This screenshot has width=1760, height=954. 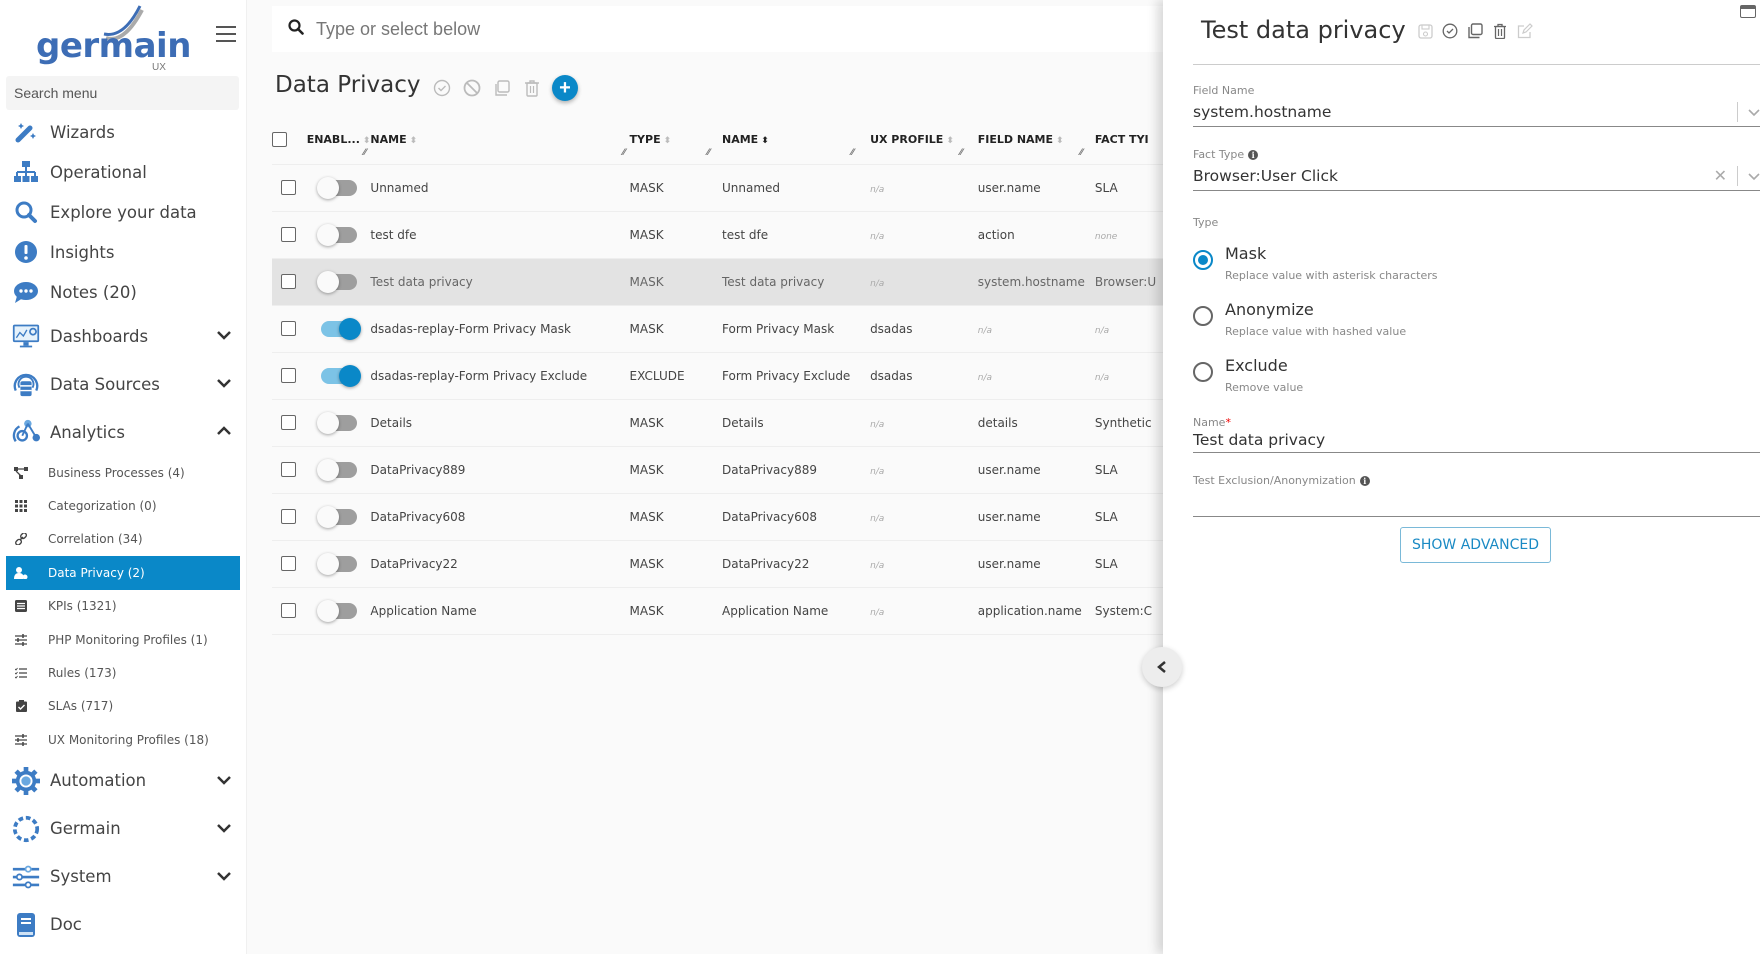 I want to click on sidebar-item-analytics: Analytics, so click(x=123, y=432).